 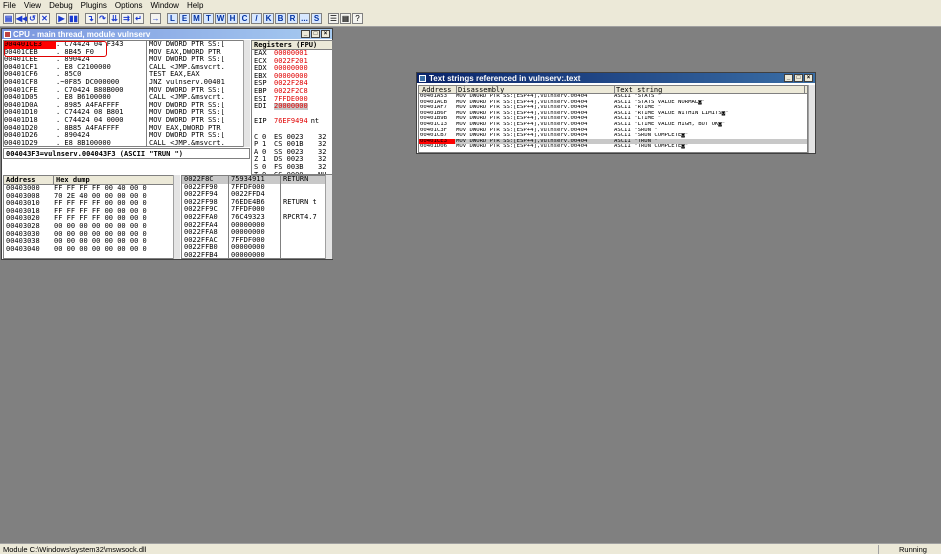 I want to click on disassembly-row: 00401D05 . E8 B6100000 CALL <JMP.&msvcrt., so click(x=126, y=98).